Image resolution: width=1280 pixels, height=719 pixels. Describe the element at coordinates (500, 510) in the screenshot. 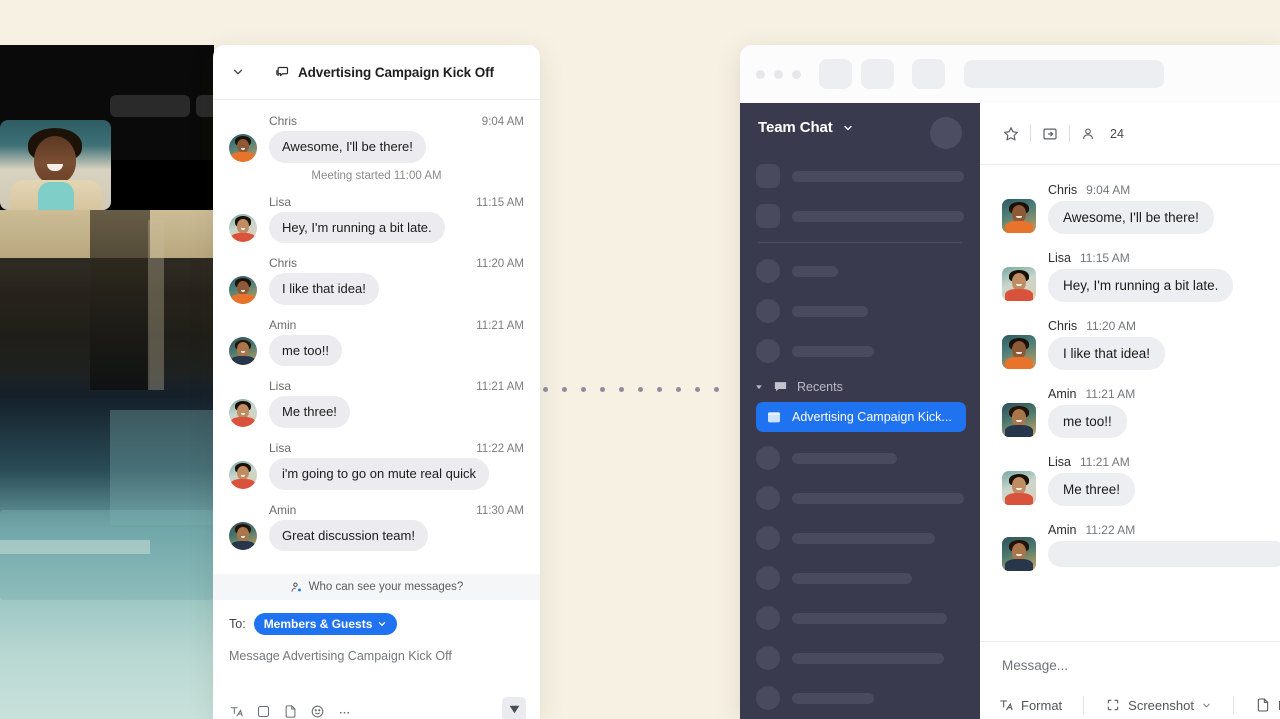

I see `message-time: 11:30 AM` at that location.